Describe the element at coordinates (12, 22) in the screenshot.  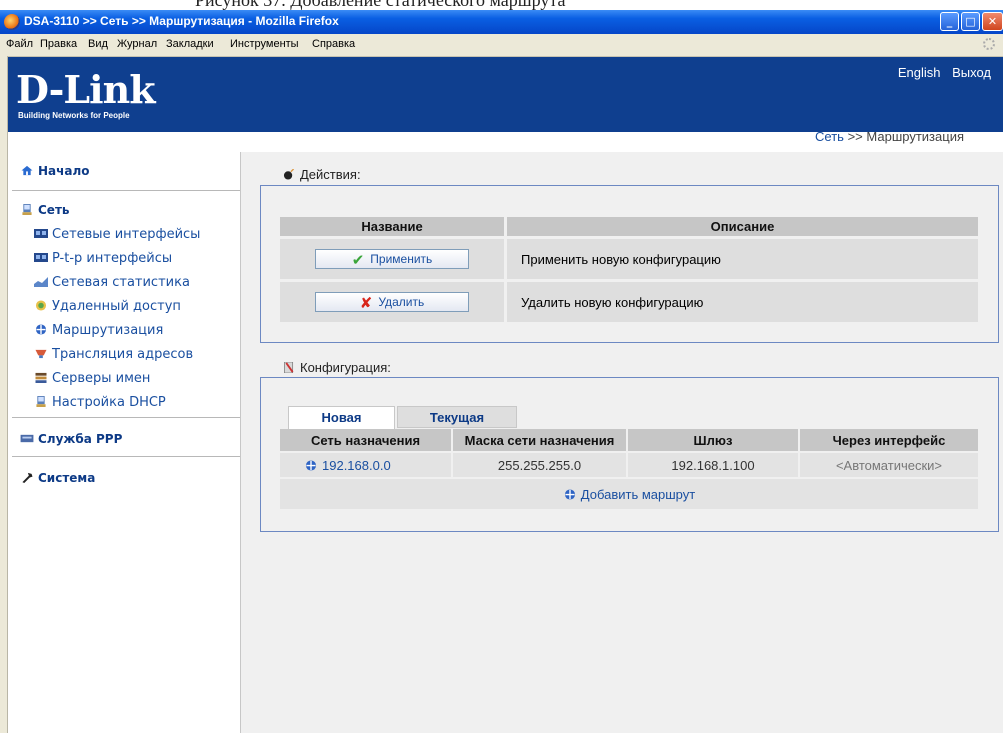
I see `firefox-icon` at that location.